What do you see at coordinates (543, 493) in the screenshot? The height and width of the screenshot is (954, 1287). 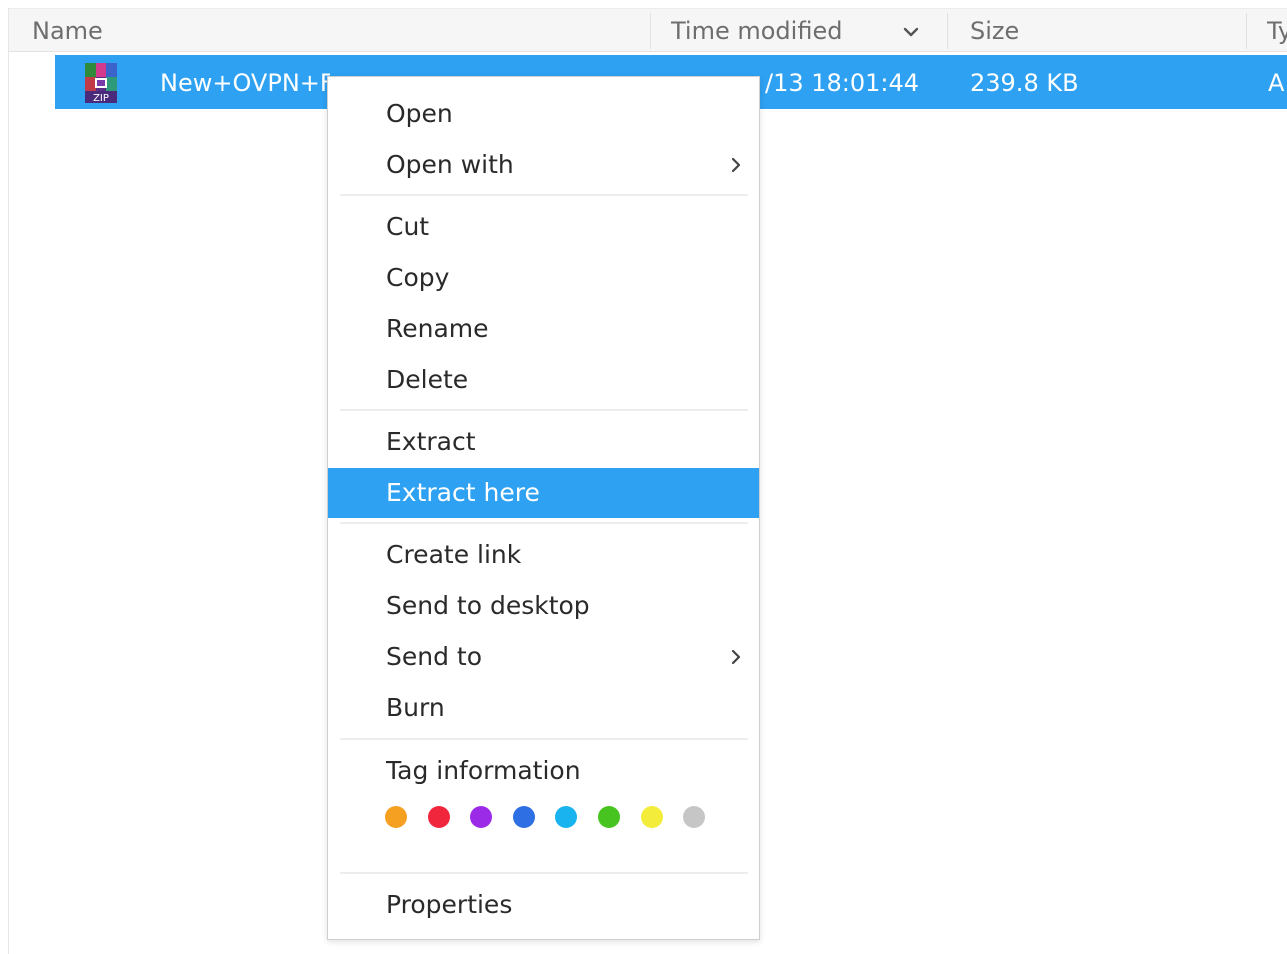 I see `menu-item-extract-here: Extract here` at bounding box center [543, 493].